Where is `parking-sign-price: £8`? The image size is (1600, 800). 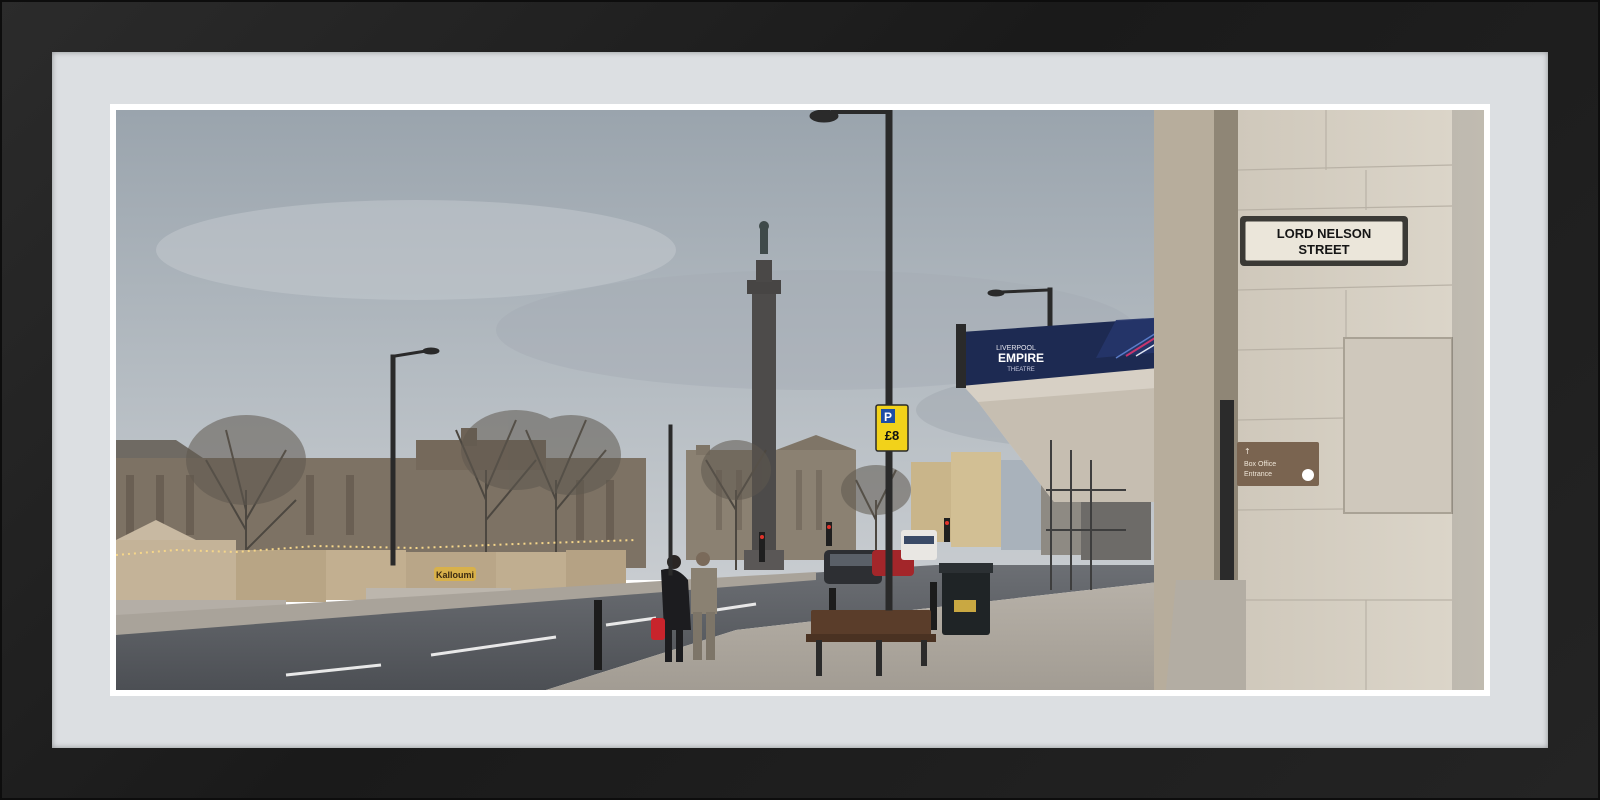 parking-sign-price: £8 is located at coordinates (892, 435).